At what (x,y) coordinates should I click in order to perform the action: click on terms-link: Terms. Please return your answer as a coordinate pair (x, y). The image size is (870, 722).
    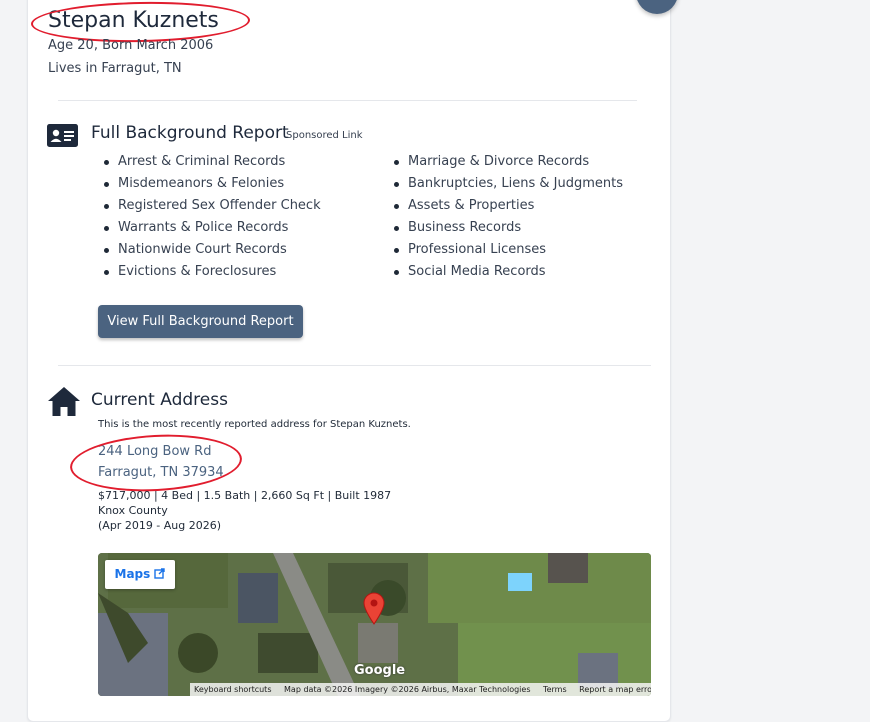
    Looking at the image, I should click on (555, 689).